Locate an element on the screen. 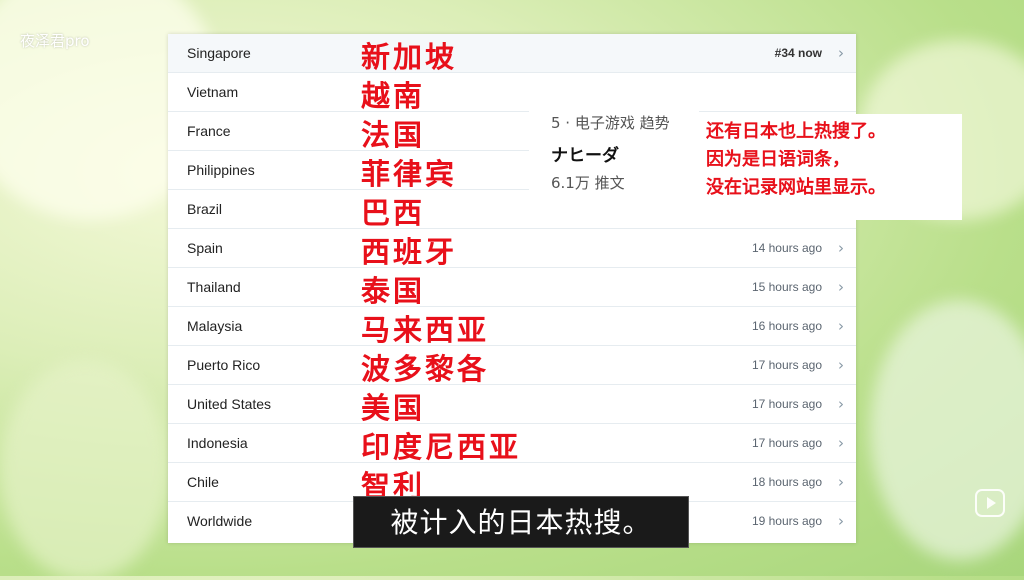 The image size is (1024, 580). trend-time: 19 hours ago is located at coordinates (786, 521).